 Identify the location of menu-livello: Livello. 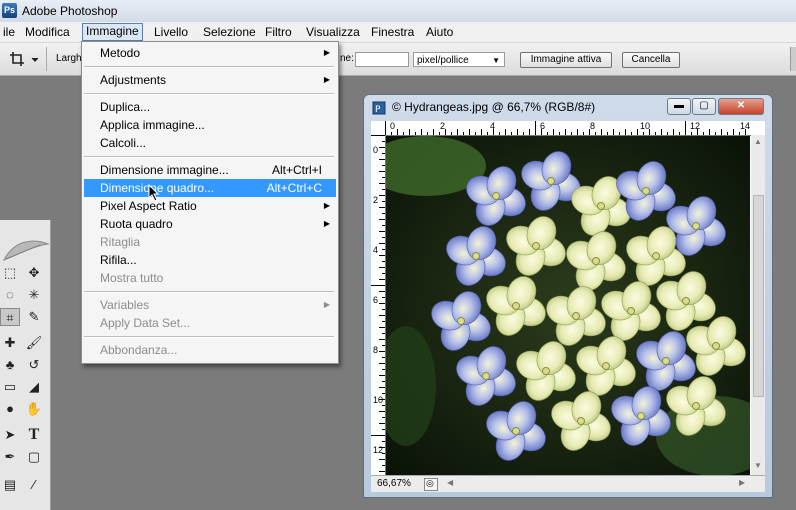
(171, 32).